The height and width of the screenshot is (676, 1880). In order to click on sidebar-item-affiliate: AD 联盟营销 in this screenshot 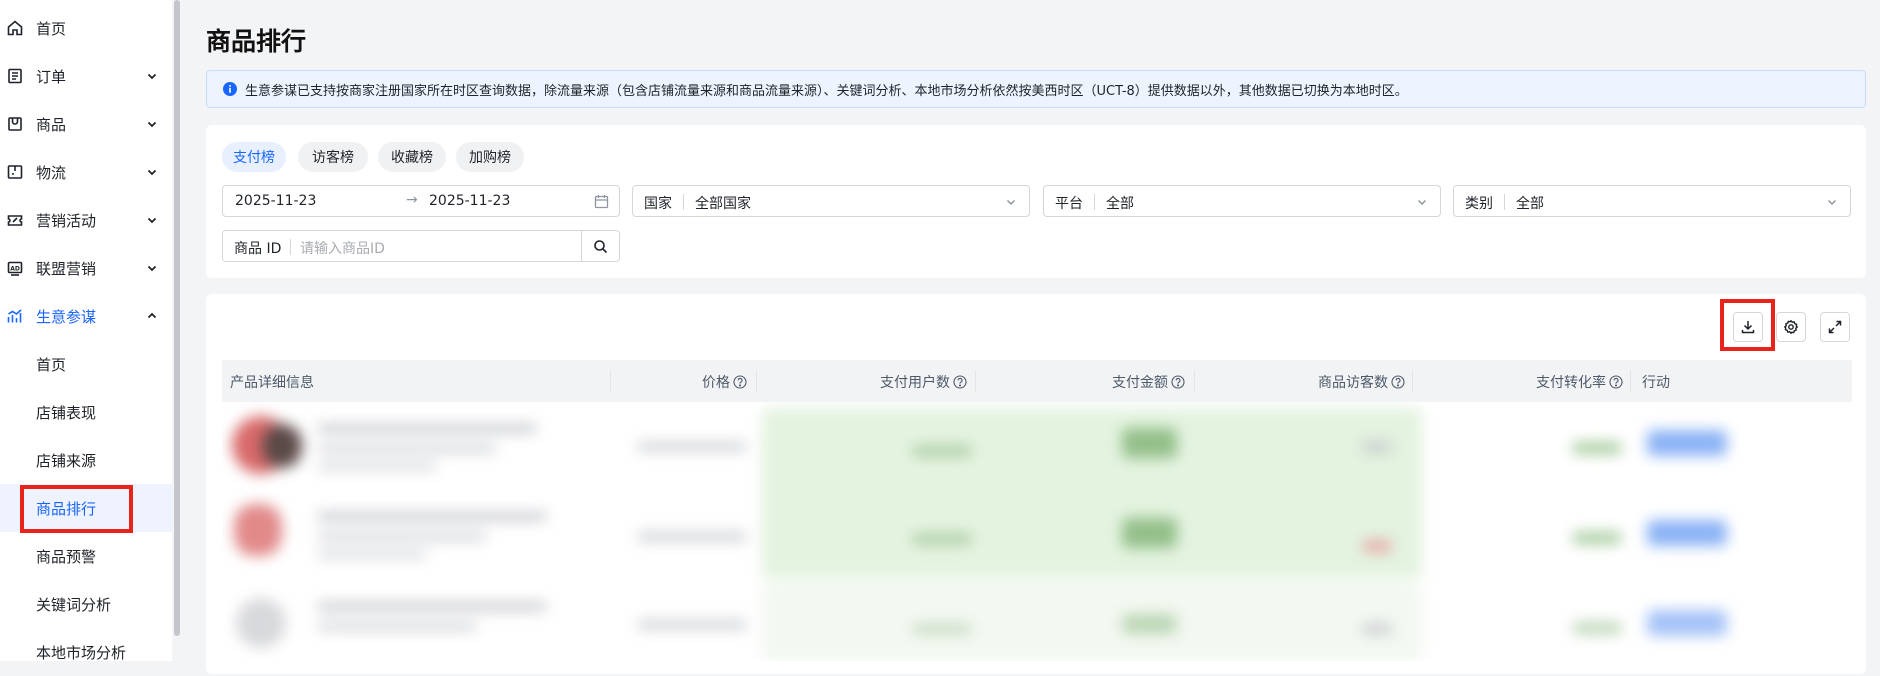, I will do `click(86, 268)`.